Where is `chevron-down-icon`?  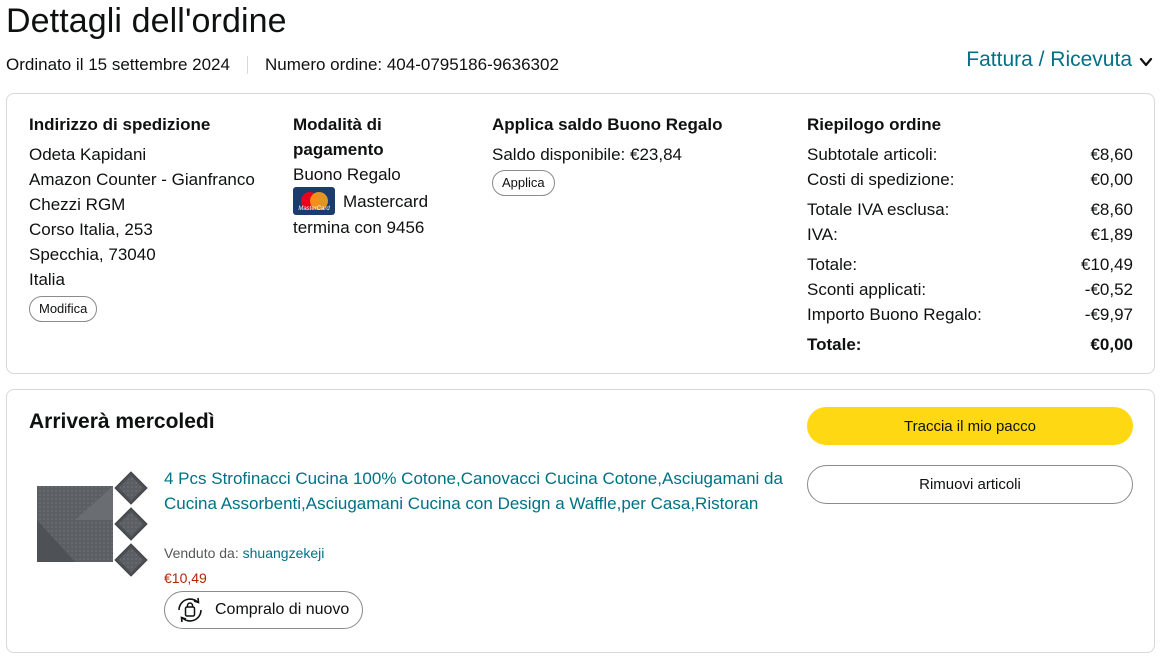
chevron-down-icon is located at coordinates (1146, 61).